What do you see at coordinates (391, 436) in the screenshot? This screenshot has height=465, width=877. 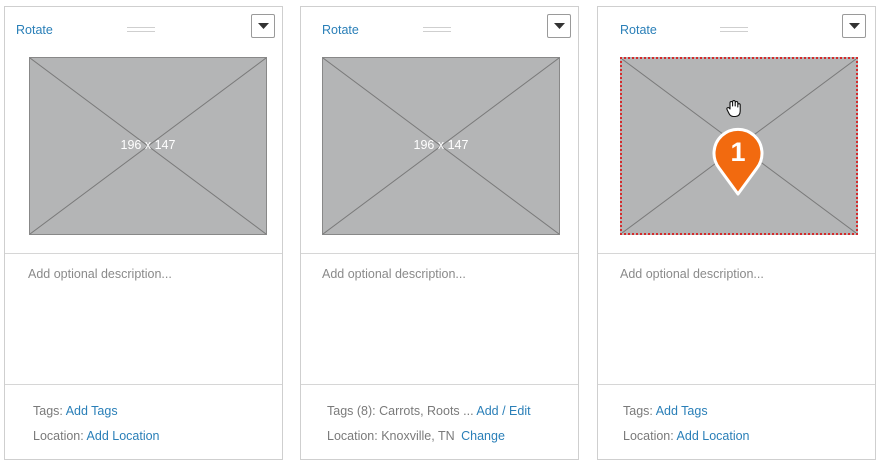 I see `location-label: Location: Knoxville, TN` at bounding box center [391, 436].